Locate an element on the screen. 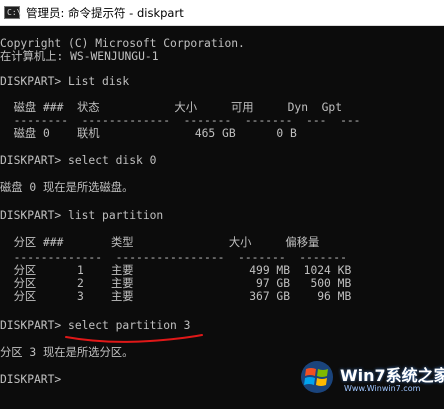  red-underline-annotation is located at coordinates (134, 338).